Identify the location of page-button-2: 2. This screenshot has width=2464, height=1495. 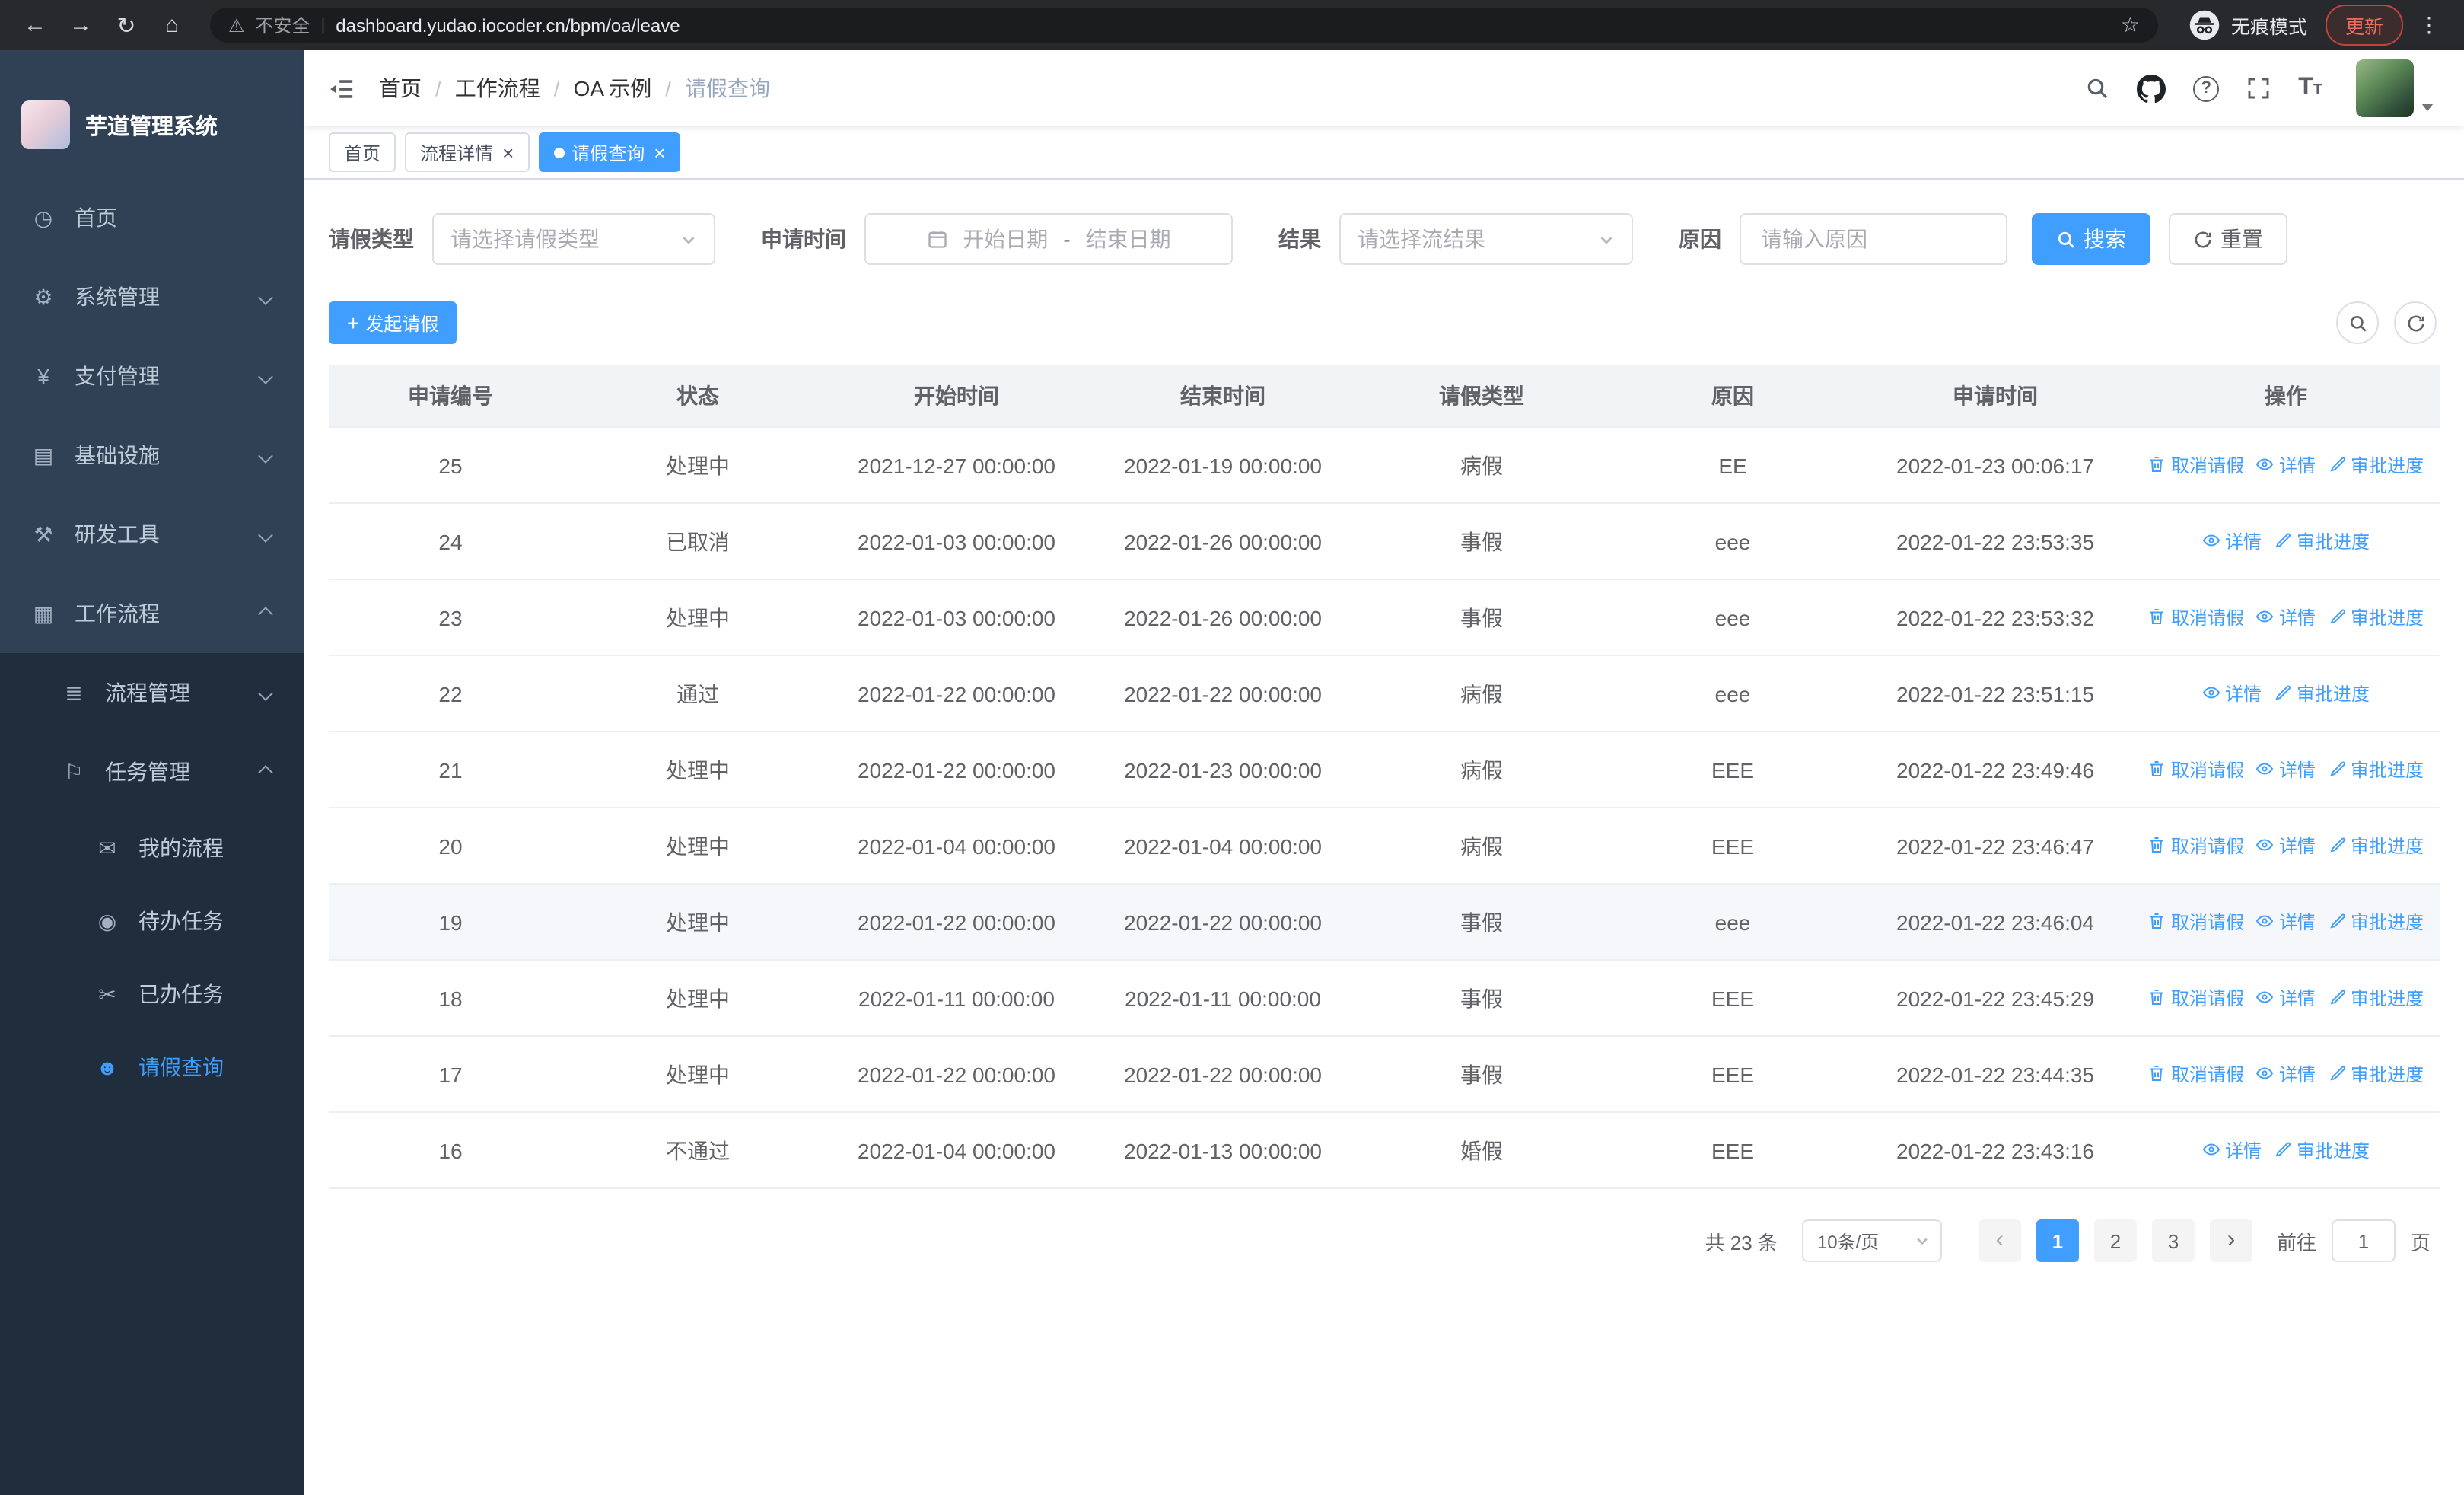
(2115, 1241).